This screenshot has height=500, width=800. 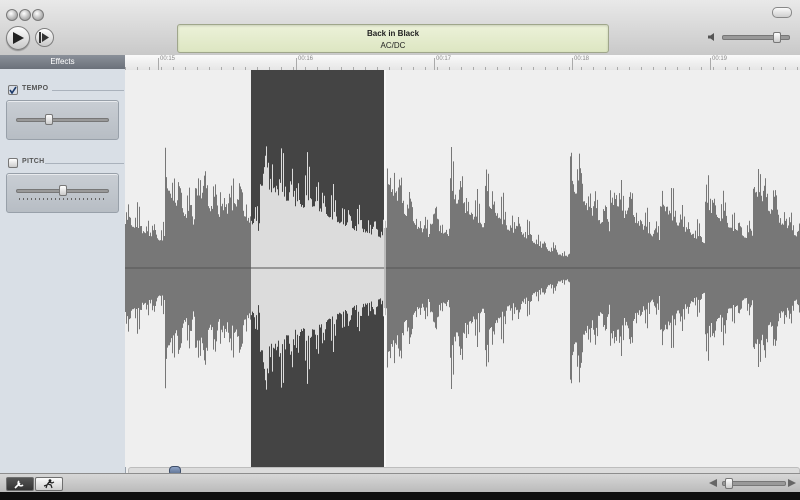 I want to click on ruler-label: 00:19, so click(x=720, y=59).